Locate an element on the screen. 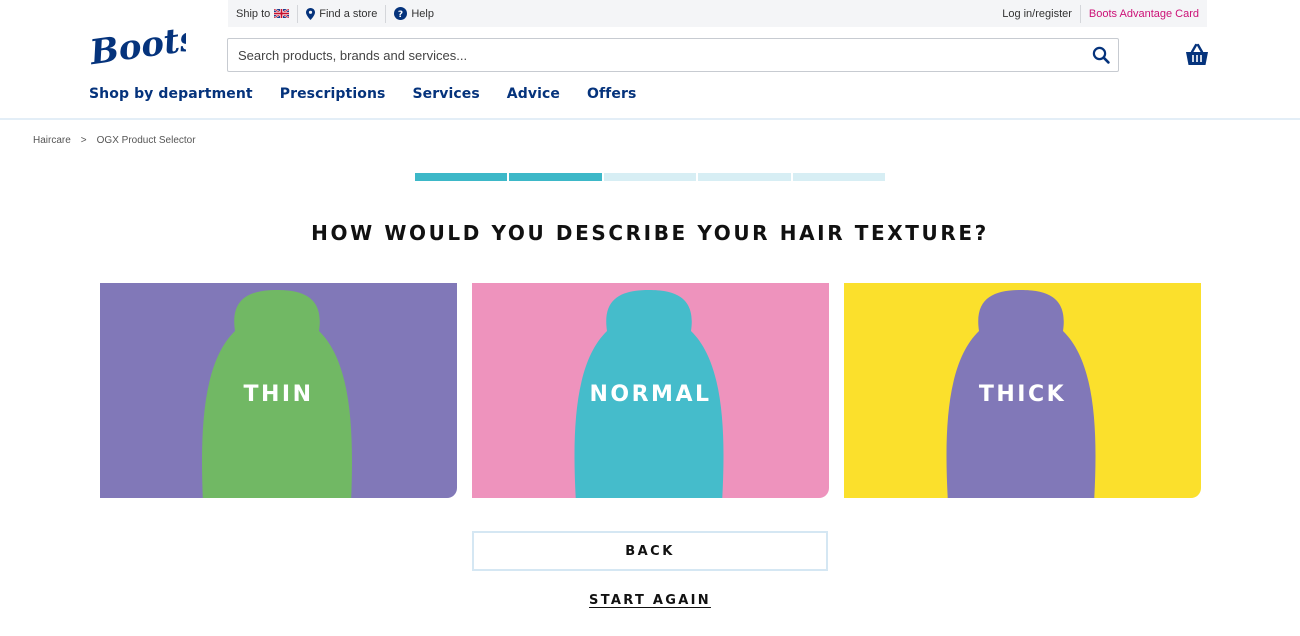 Image resolution: width=1300 pixels, height=636 pixels. progress-bar is located at coordinates (650, 177).